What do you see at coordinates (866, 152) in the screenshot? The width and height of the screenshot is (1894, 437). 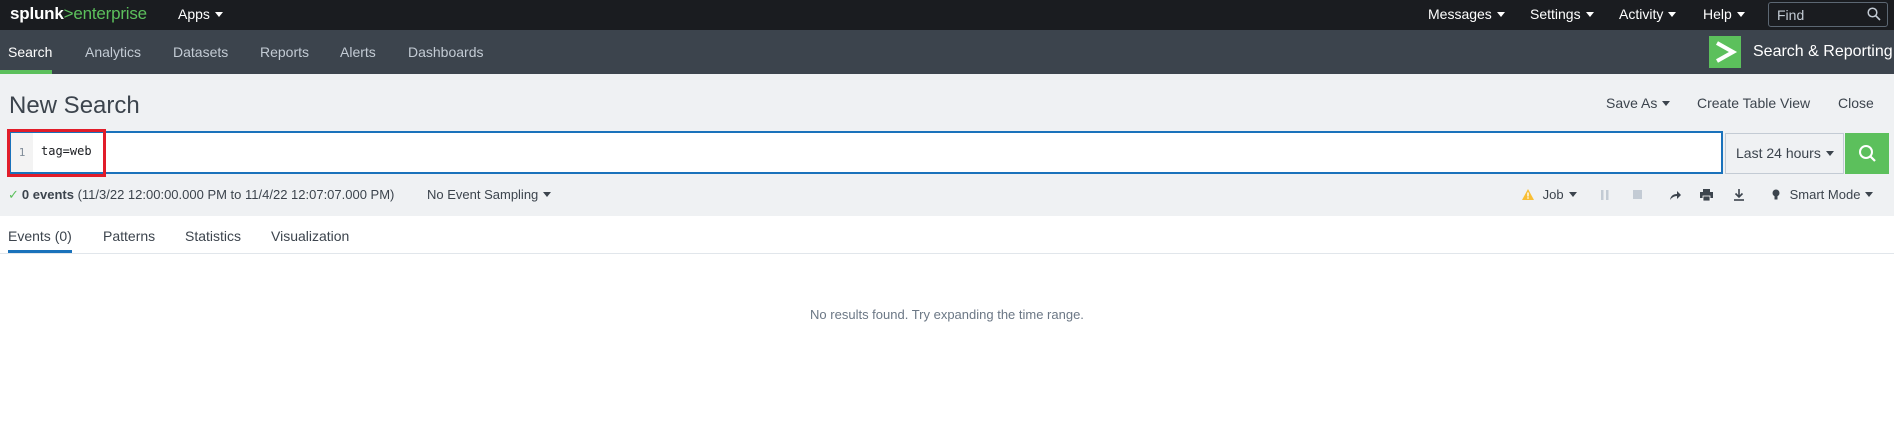 I see `search-input: 1 tag=web` at bounding box center [866, 152].